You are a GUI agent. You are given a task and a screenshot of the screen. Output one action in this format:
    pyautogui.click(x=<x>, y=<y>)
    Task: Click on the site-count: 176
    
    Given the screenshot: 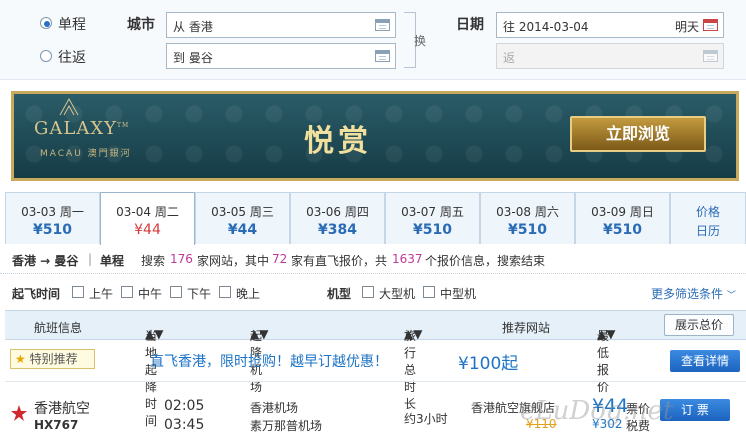 What is the action you would take?
    pyautogui.click(x=181, y=259)
    